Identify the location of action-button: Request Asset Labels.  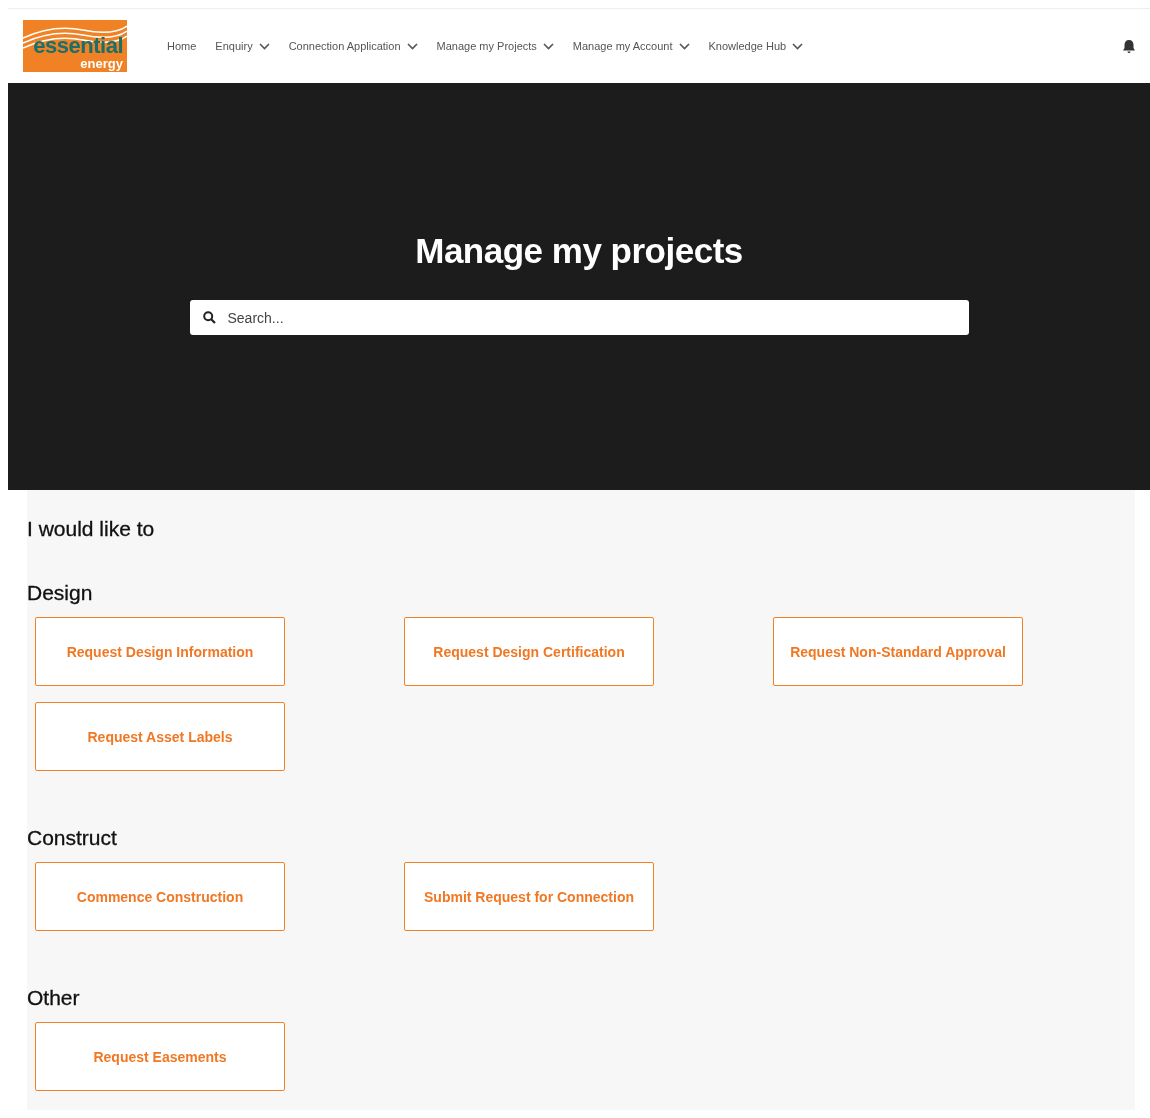
(160, 736).